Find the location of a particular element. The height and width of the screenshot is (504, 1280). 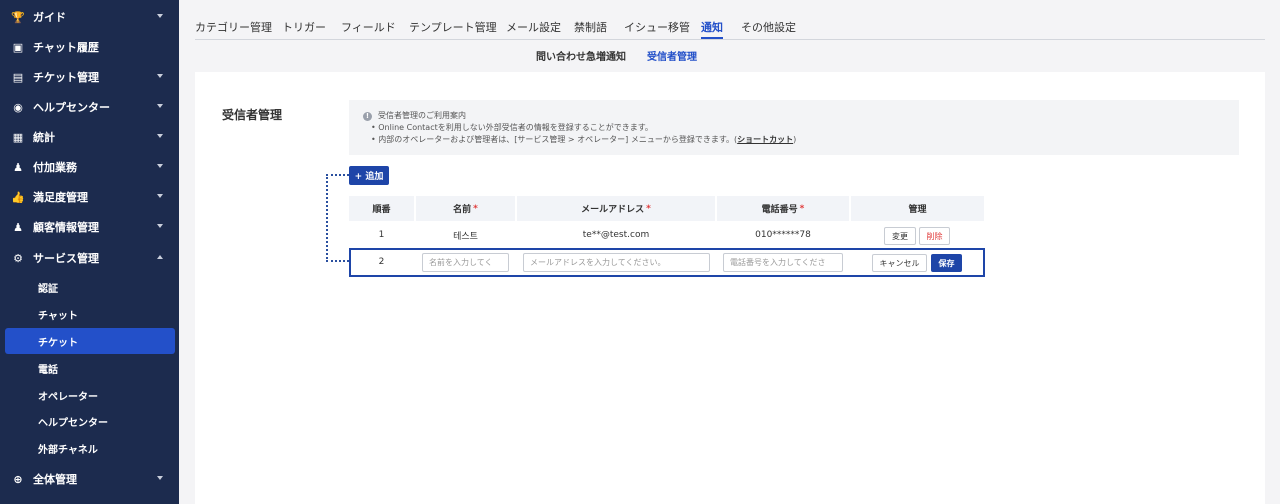

thumbs-up-icon: 👍 is located at coordinates (18, 197).